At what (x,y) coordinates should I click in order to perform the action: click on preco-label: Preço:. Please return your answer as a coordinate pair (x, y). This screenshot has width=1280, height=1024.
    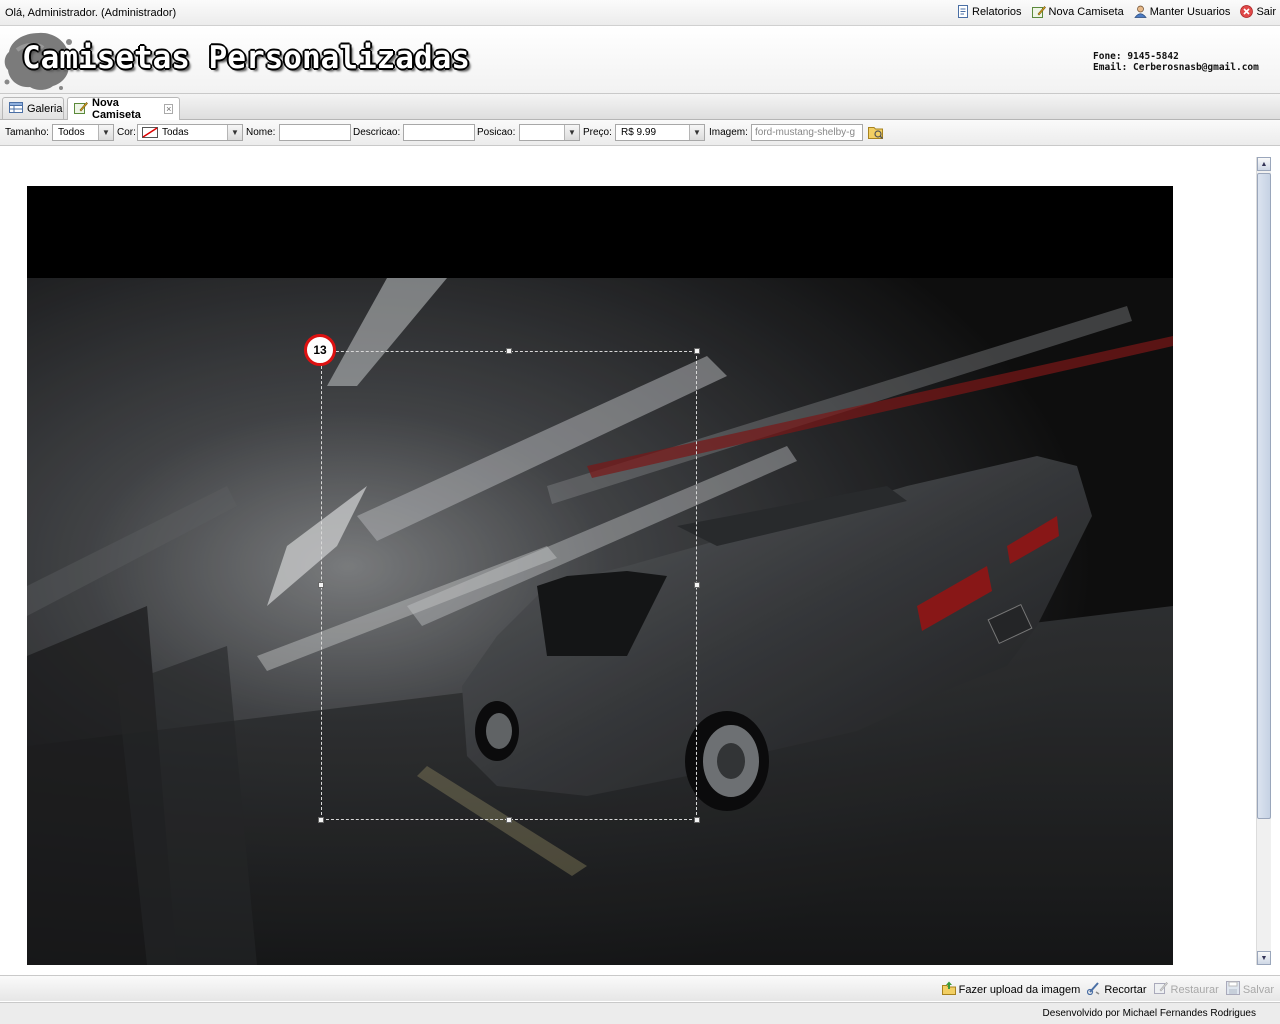
    Looking at the image, I should click on (597, 132).